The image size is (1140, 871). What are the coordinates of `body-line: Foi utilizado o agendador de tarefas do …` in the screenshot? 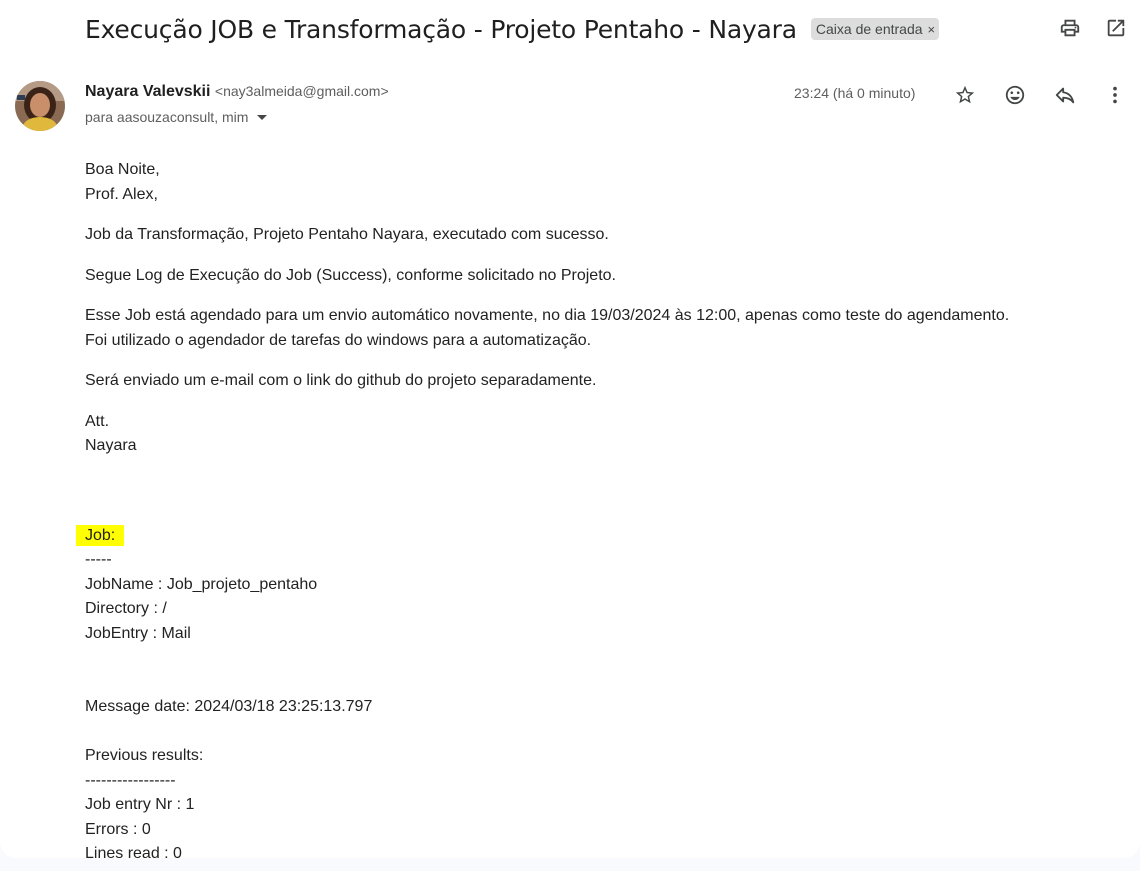 It's located at (338, 340).